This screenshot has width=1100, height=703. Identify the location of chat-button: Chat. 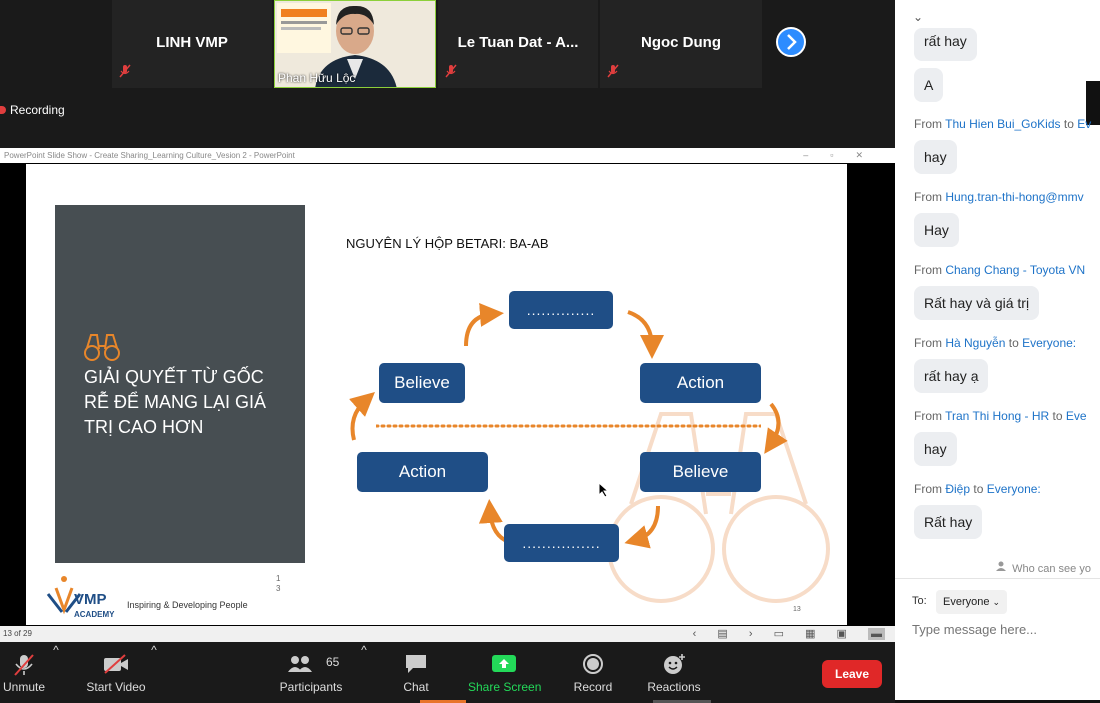
(416, 673).